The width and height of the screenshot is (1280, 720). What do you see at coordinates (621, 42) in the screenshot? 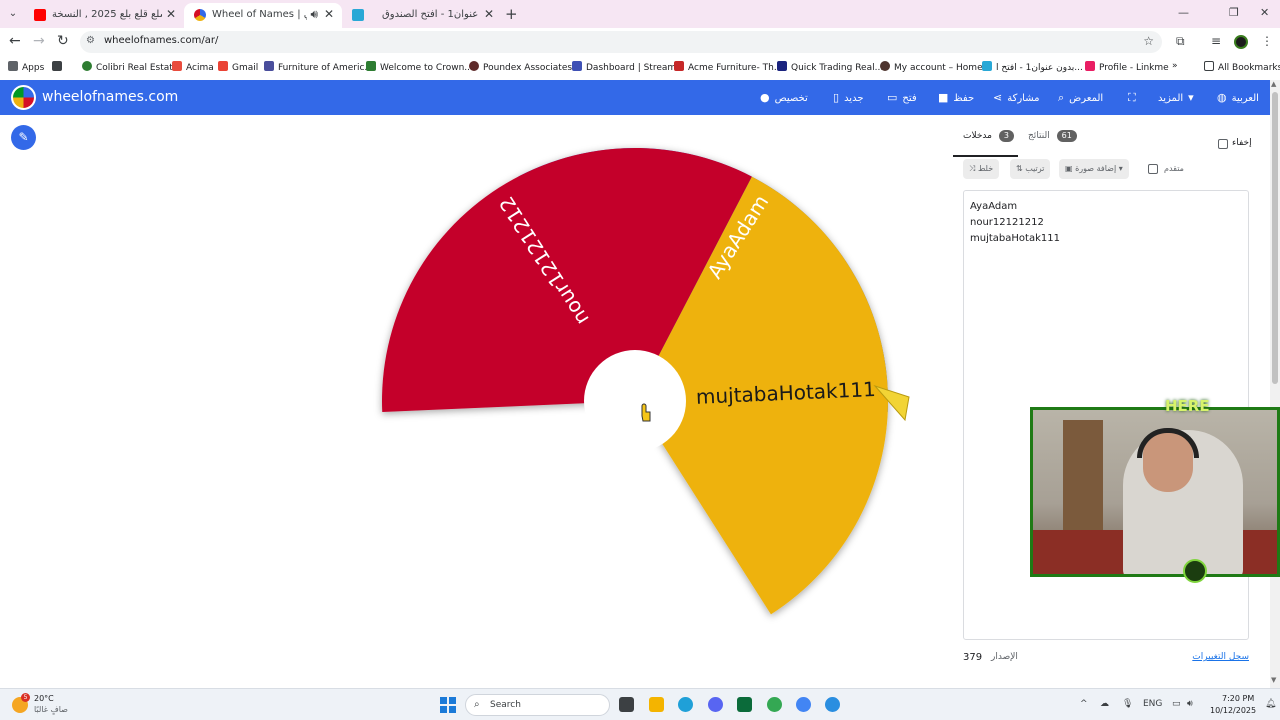
I see `address-bar: ⚙ wheelofnames.com/ar/ ☆` at bounding box center [621, 42].